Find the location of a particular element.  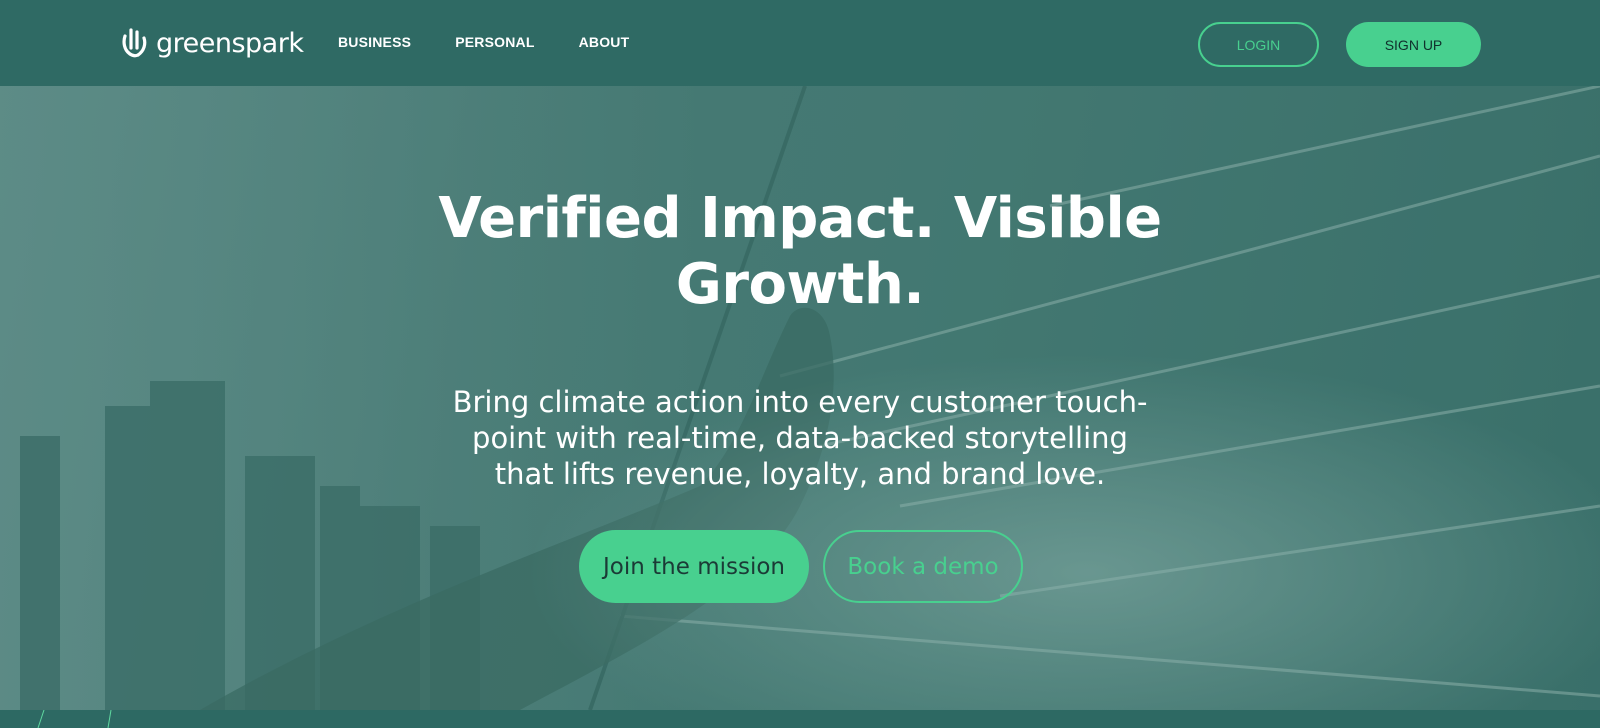

decorative-lines is located at coordinates (74, 718).